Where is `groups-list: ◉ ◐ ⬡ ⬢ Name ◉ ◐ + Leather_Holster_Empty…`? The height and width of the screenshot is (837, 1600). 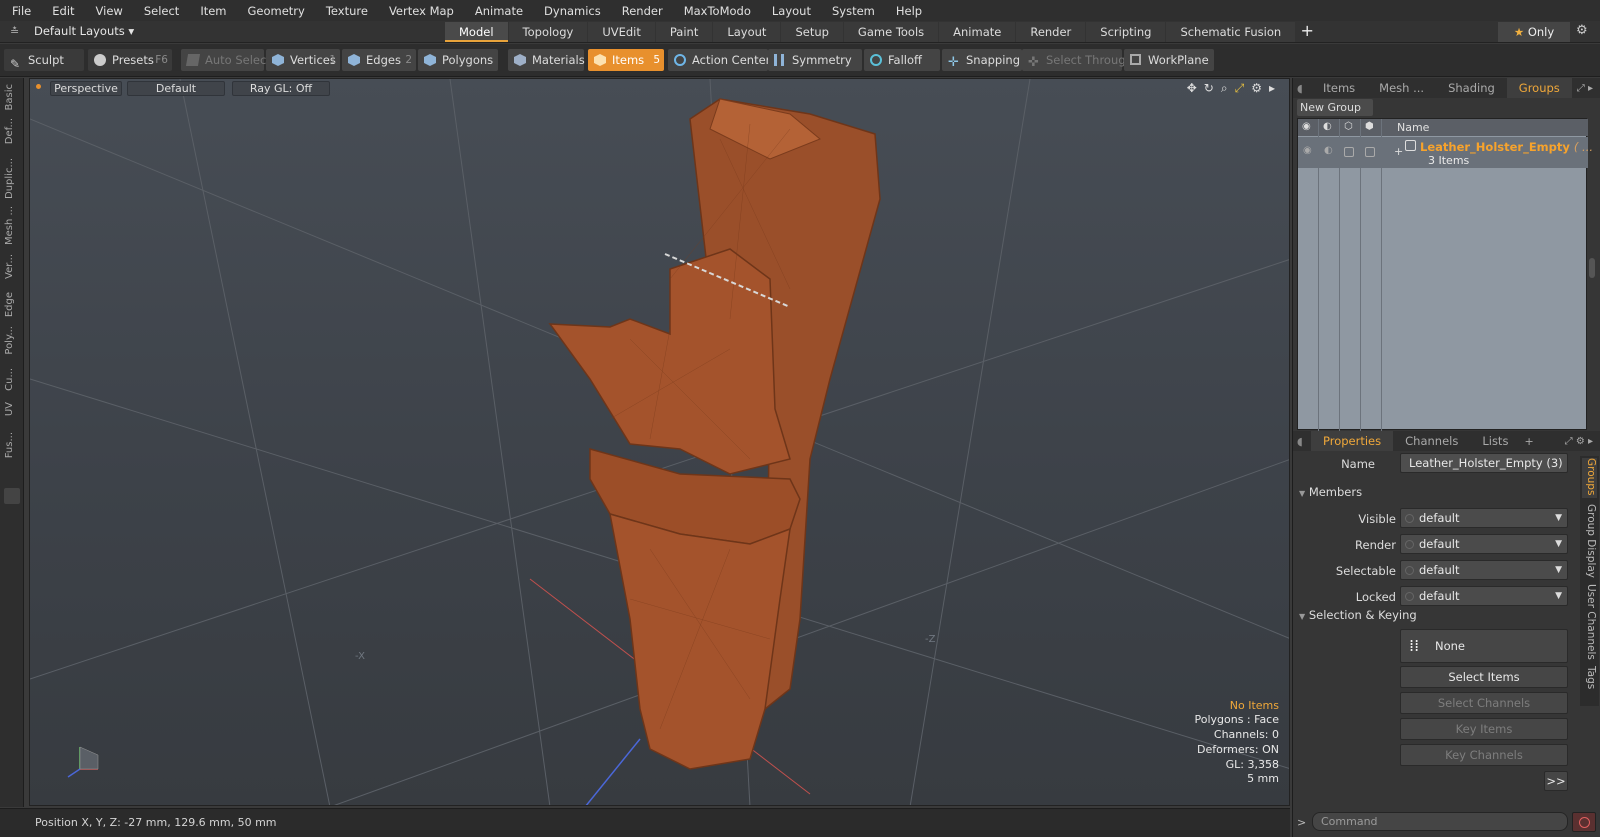 groups-list: ◉ ◐ ⬡ ⬢ Name ◉ ◐ + Leather_Holster_Empty… is located at coordinates (1445, 274).